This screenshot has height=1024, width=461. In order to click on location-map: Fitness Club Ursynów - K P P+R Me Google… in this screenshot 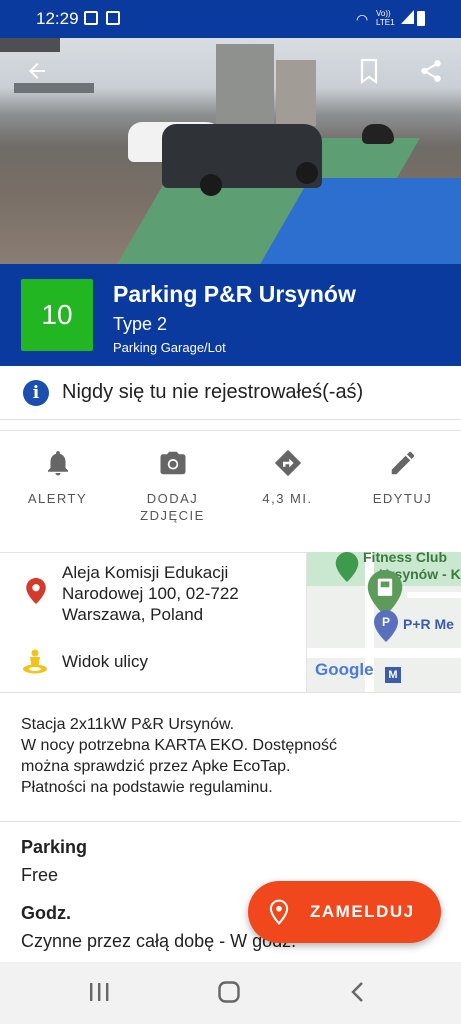, I will do `click(383, 622)`.